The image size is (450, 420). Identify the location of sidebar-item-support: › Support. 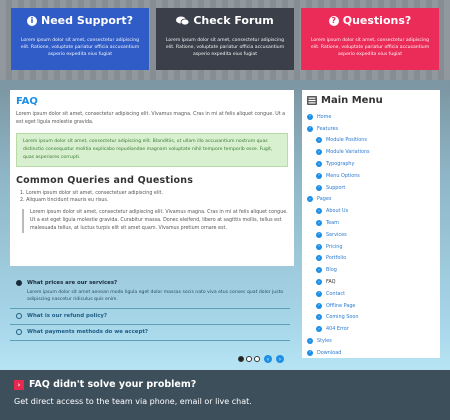
(371, 188).